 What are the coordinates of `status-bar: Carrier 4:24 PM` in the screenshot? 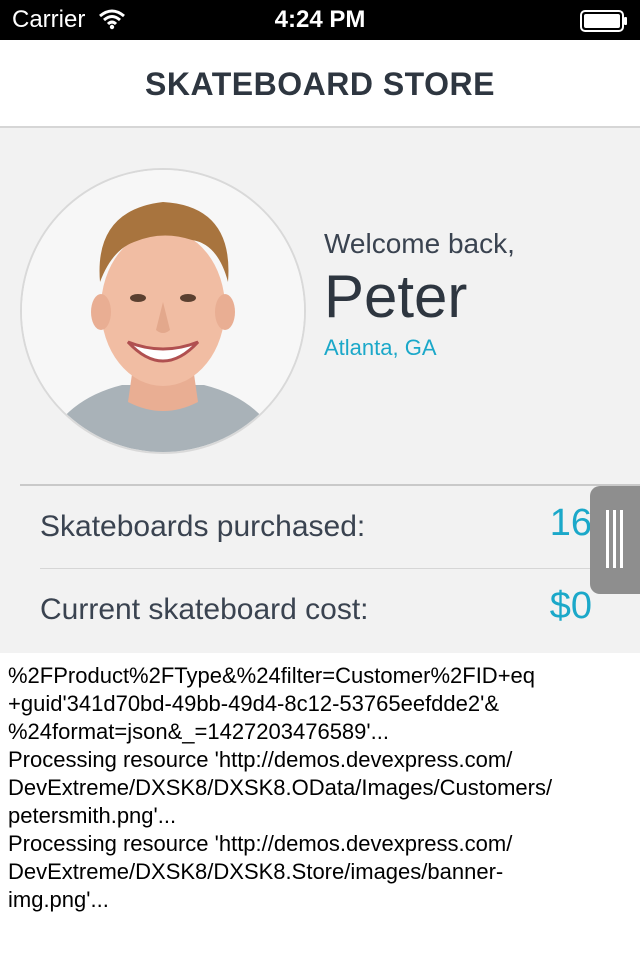 It's located at (320, 20).